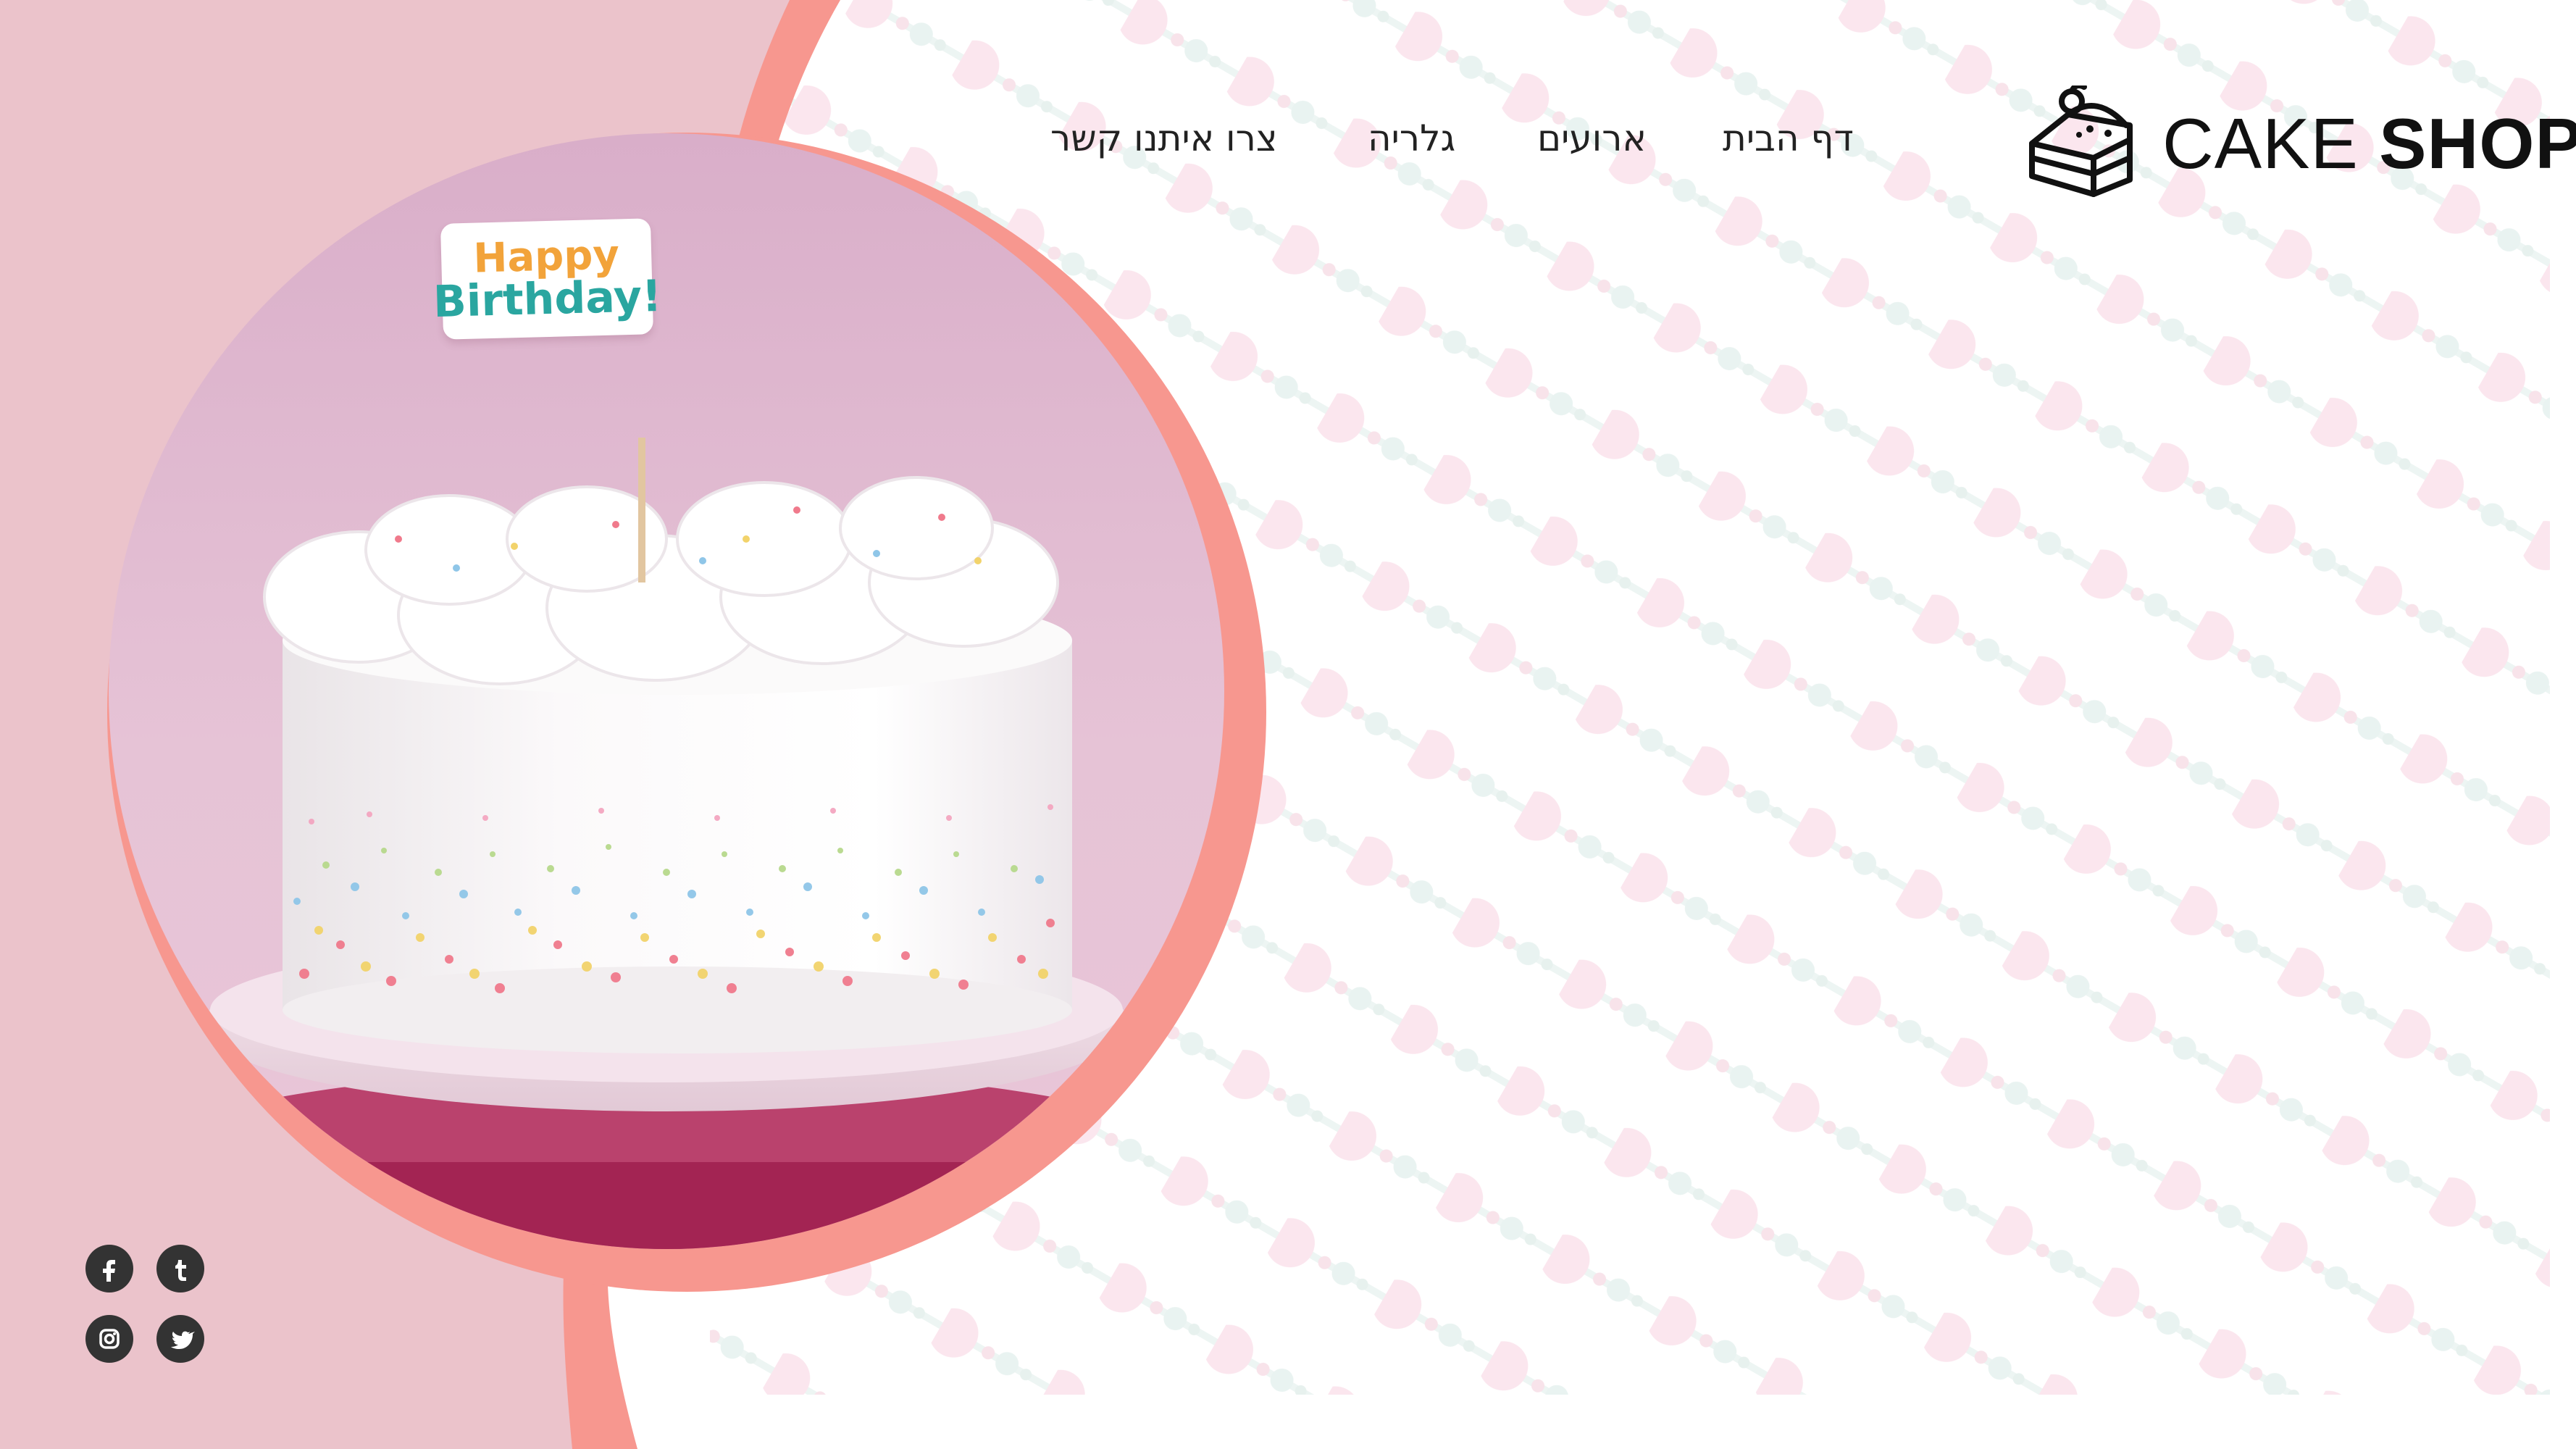 This screenshot has height=1449, width=2576. I want to click on instagram-icon, so click(109, 1339).